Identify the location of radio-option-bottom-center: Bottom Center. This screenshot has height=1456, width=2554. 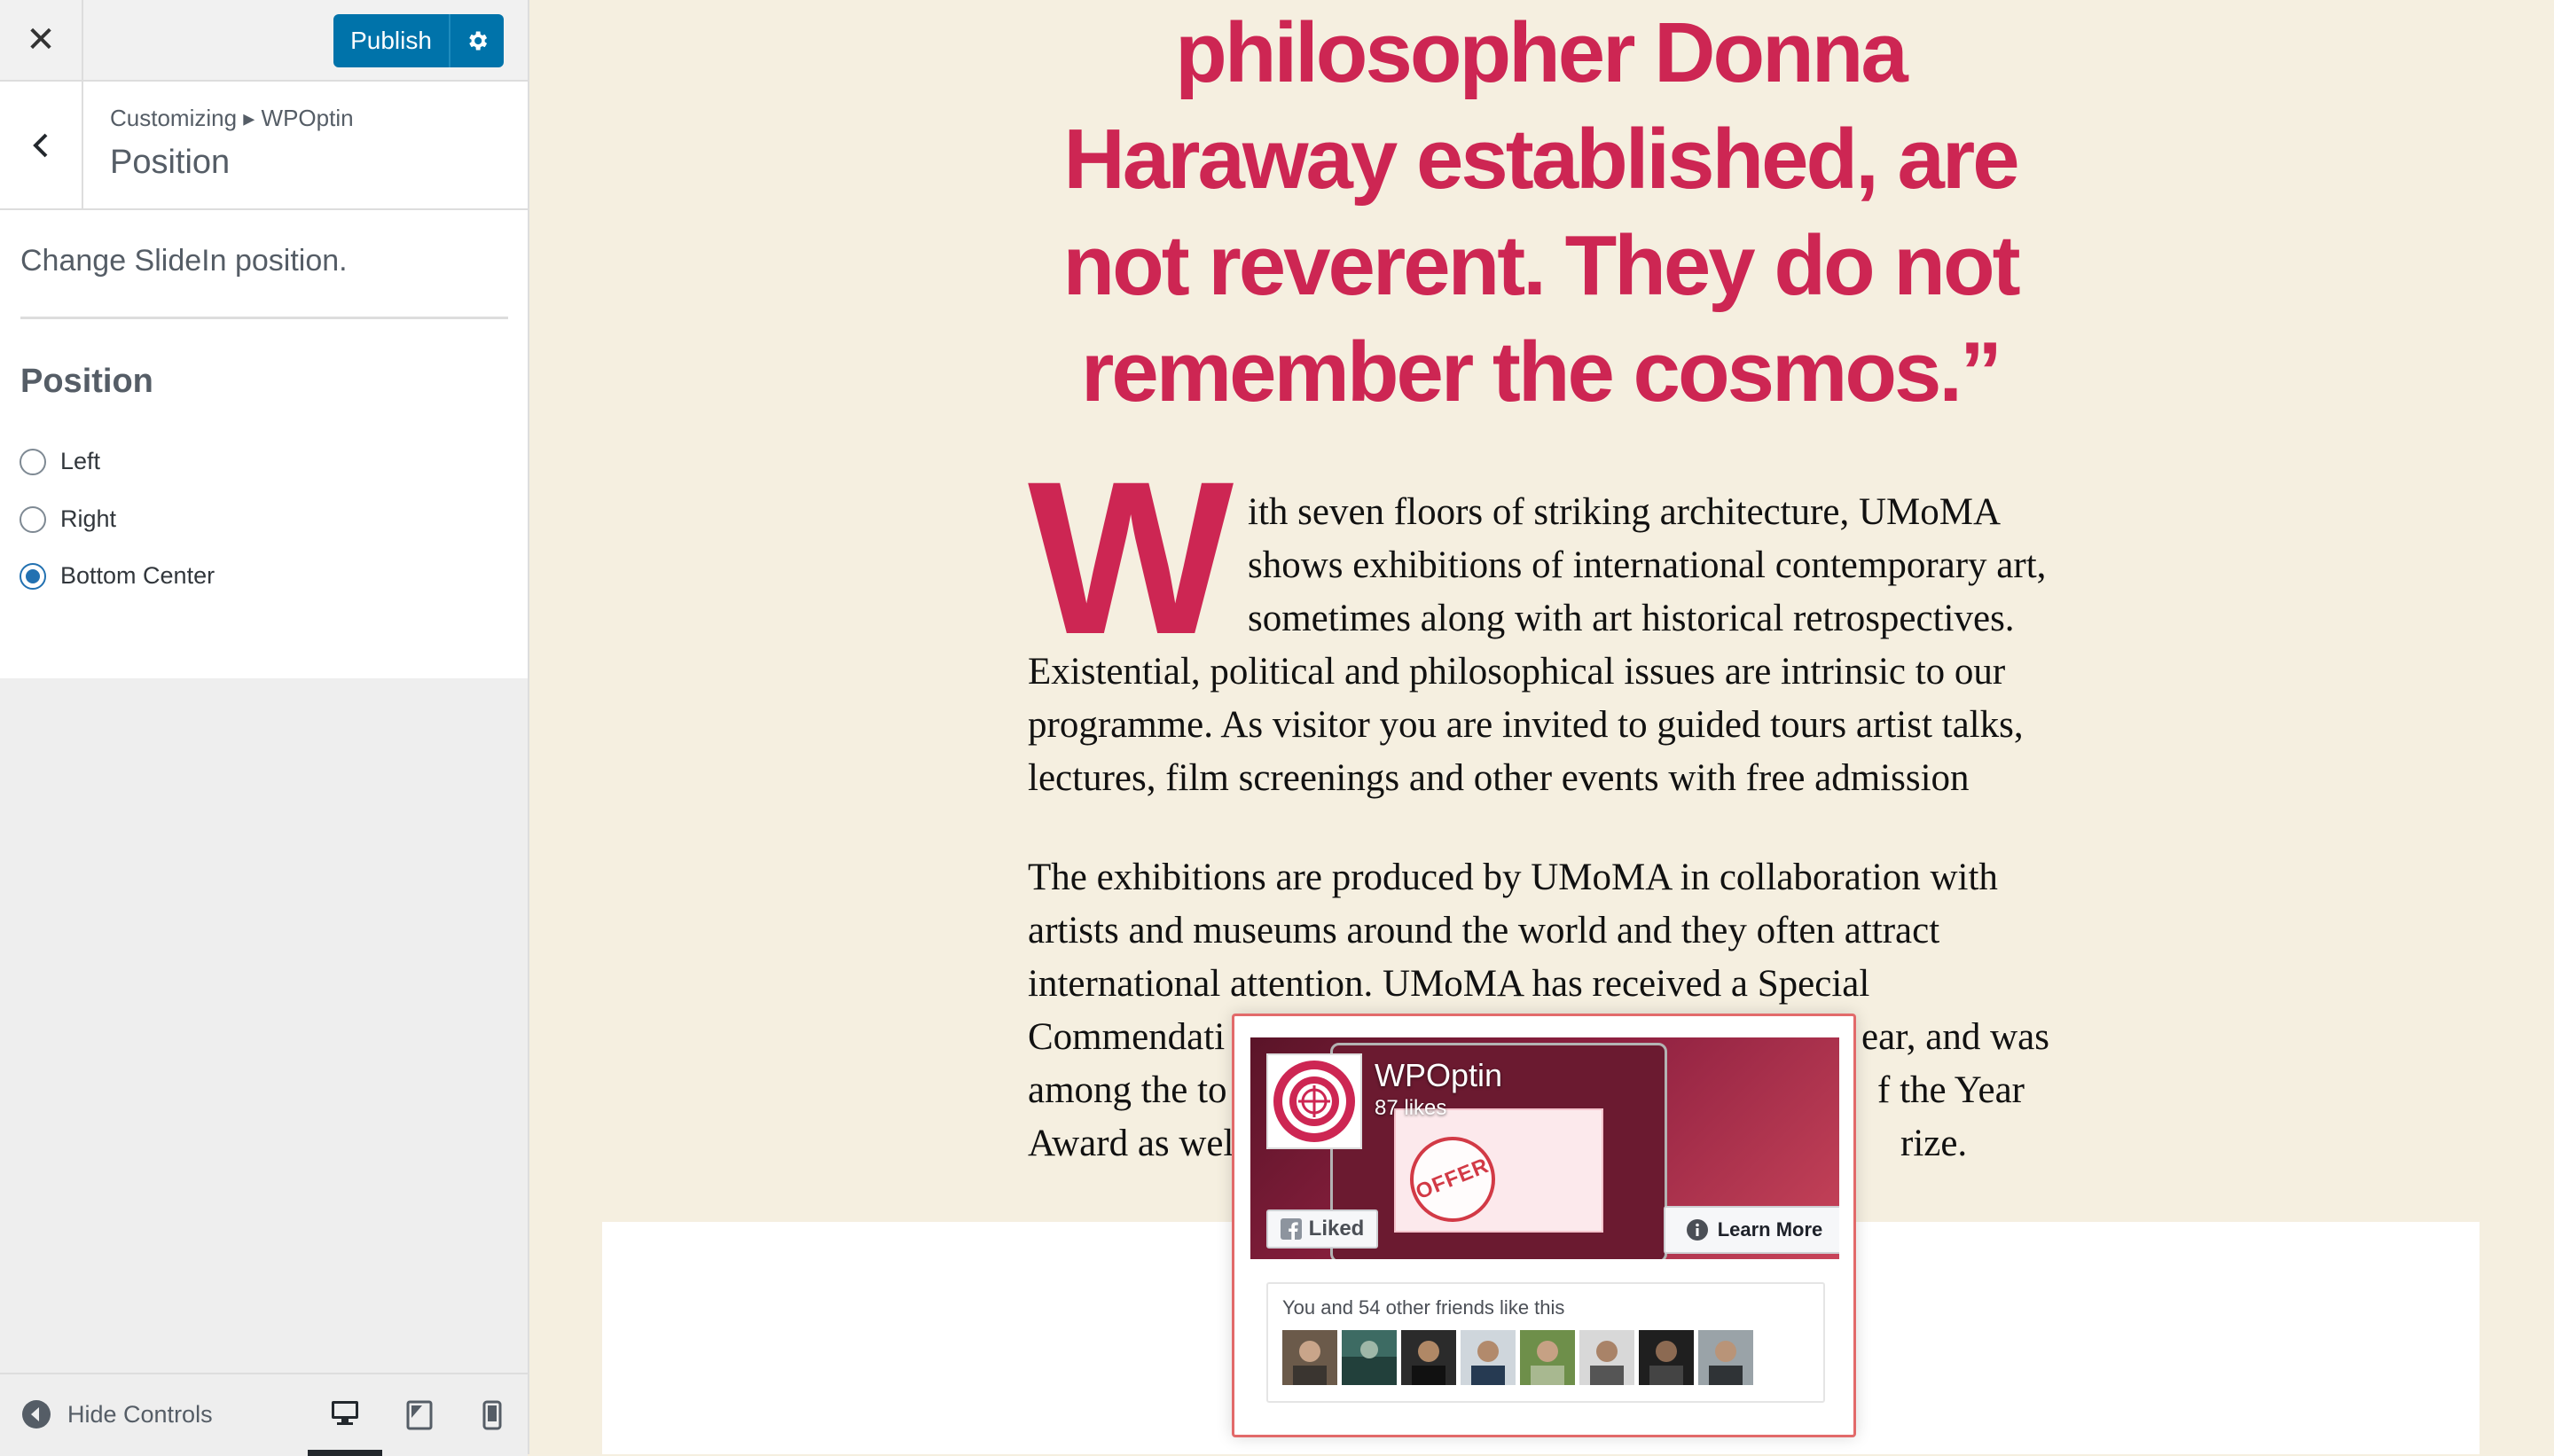
(117, 576).